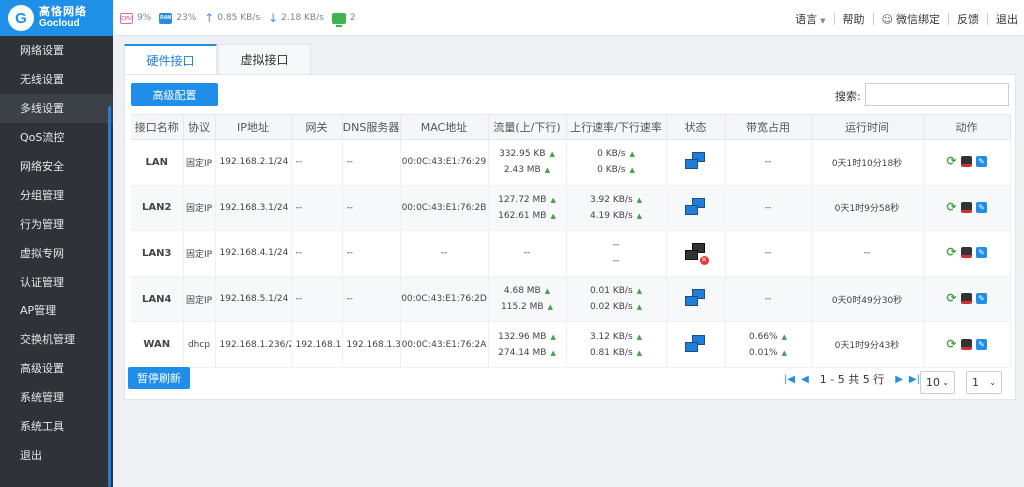  I want to click on first-page-icon: |◀, so click(789, 379).